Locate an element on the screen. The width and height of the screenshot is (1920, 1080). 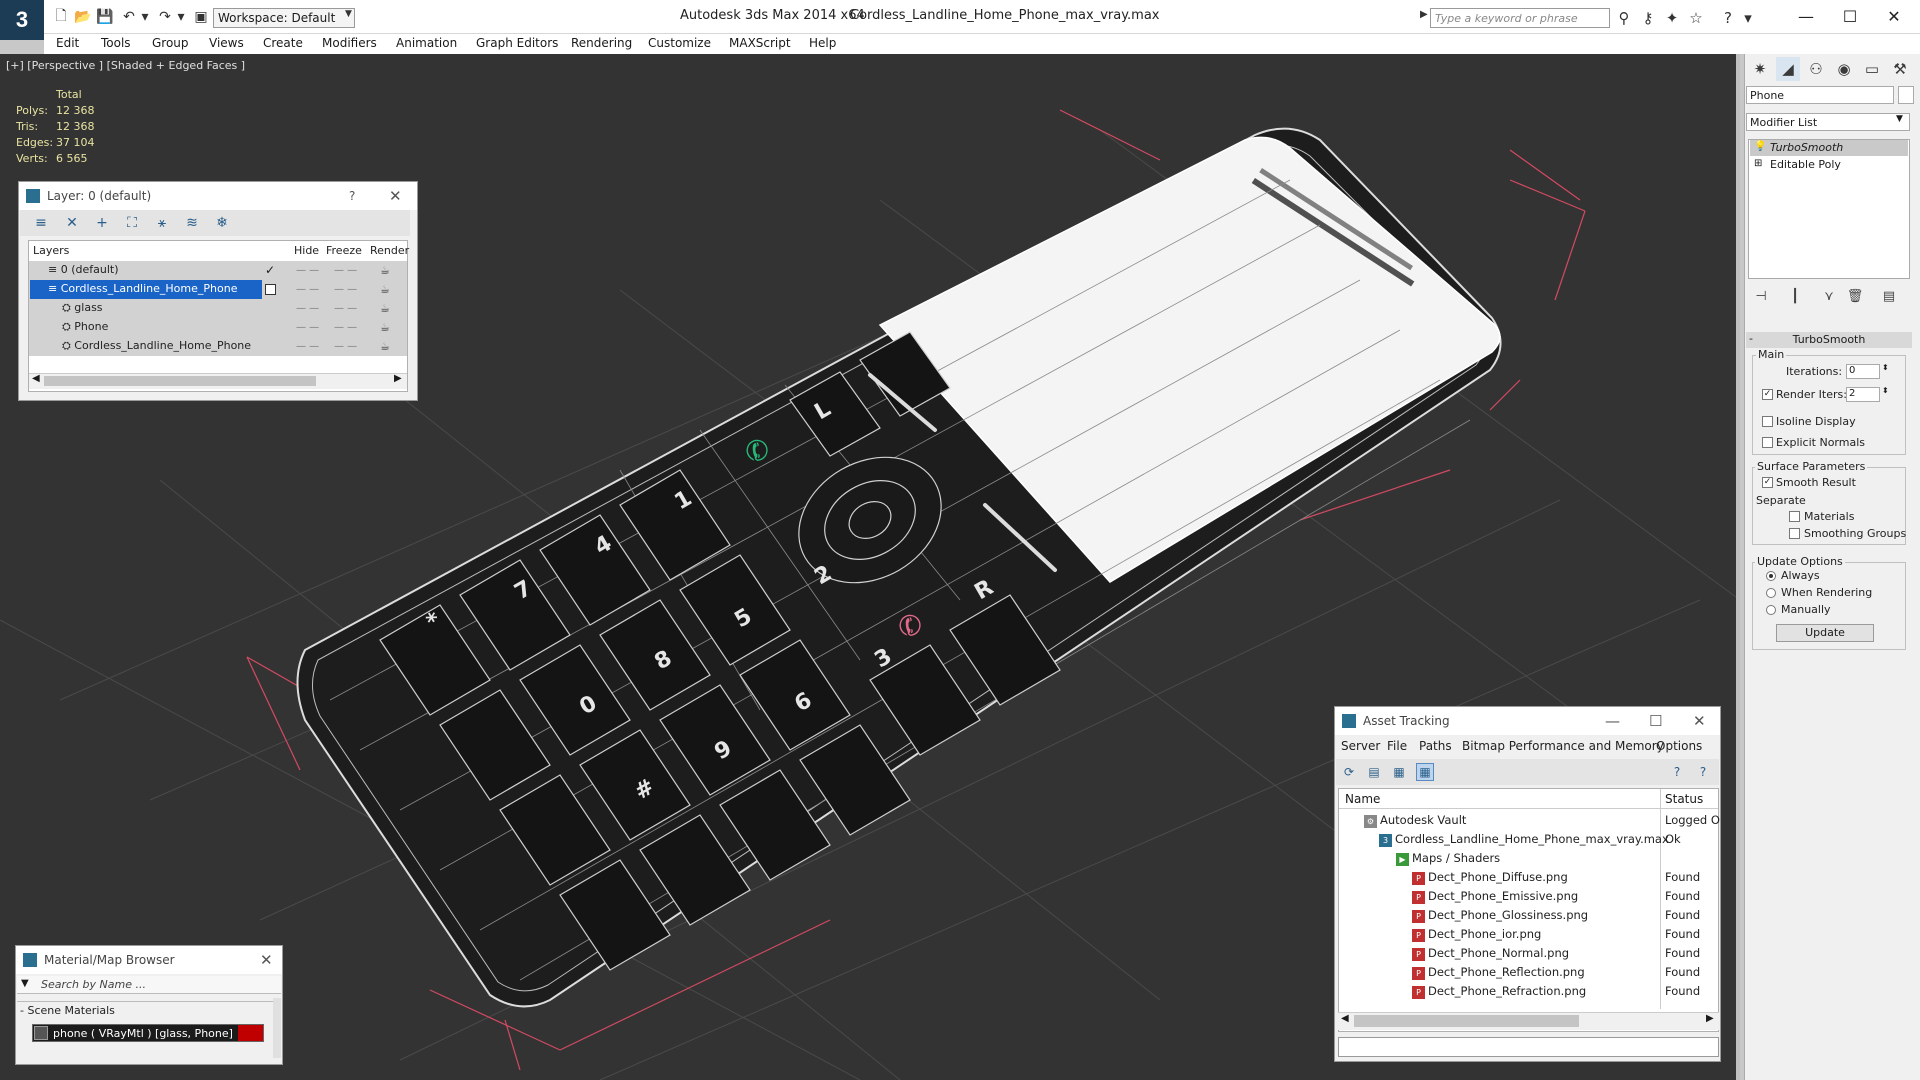
layer-panel-title-bar: Layer: 0 (default) ? ✕ is located at coordinates (218, 196).